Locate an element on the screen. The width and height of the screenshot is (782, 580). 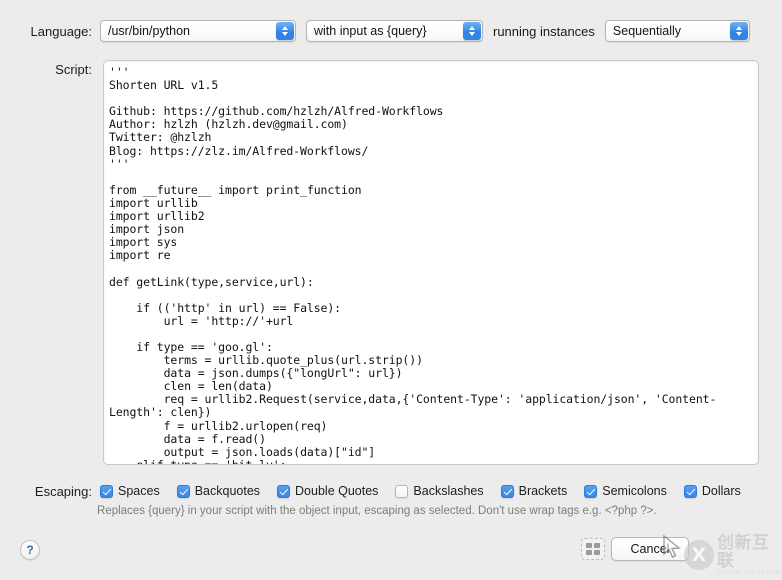
watermark-sub-text: CHUANG XIN HU LIAN is located at coordinates (749, 572).